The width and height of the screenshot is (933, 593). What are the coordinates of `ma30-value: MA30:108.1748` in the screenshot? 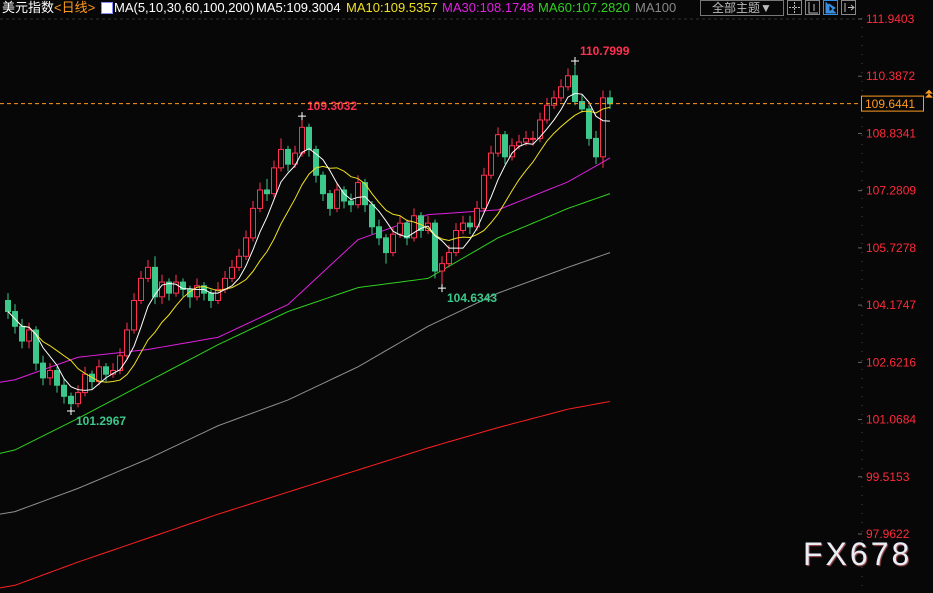 It's located at (488, 7).